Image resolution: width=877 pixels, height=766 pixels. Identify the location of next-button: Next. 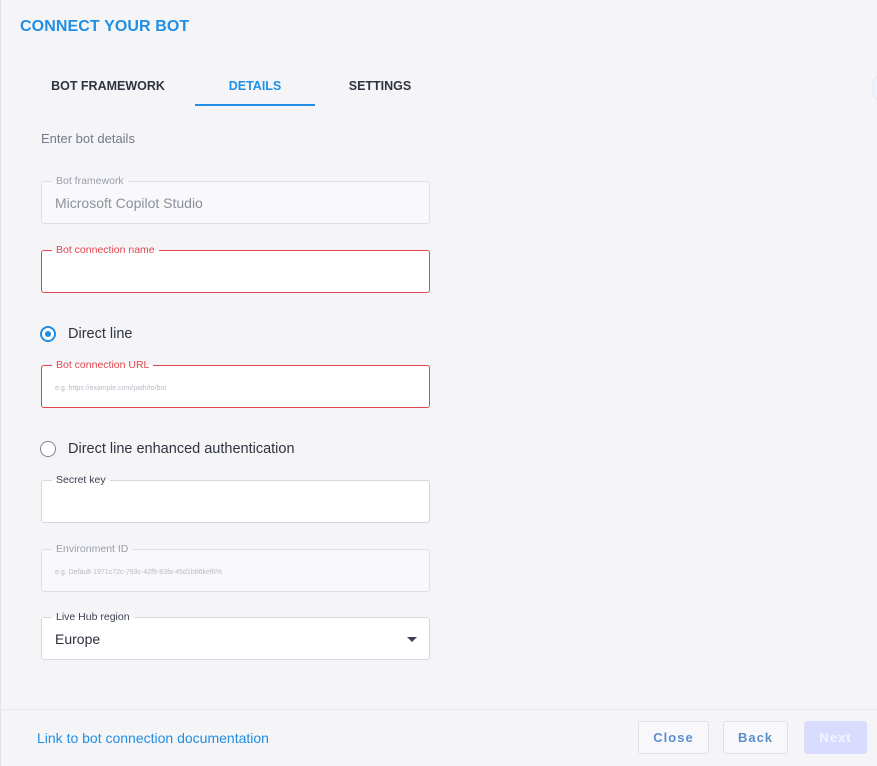
(835, 737).